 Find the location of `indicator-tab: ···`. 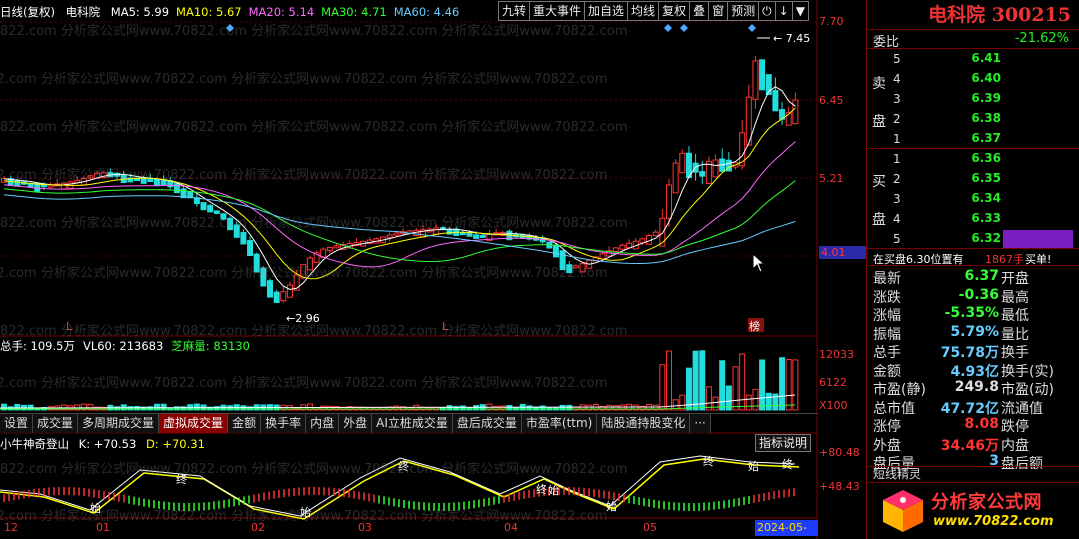

indicator-tab: ··· is located at coordinates (700, 423).